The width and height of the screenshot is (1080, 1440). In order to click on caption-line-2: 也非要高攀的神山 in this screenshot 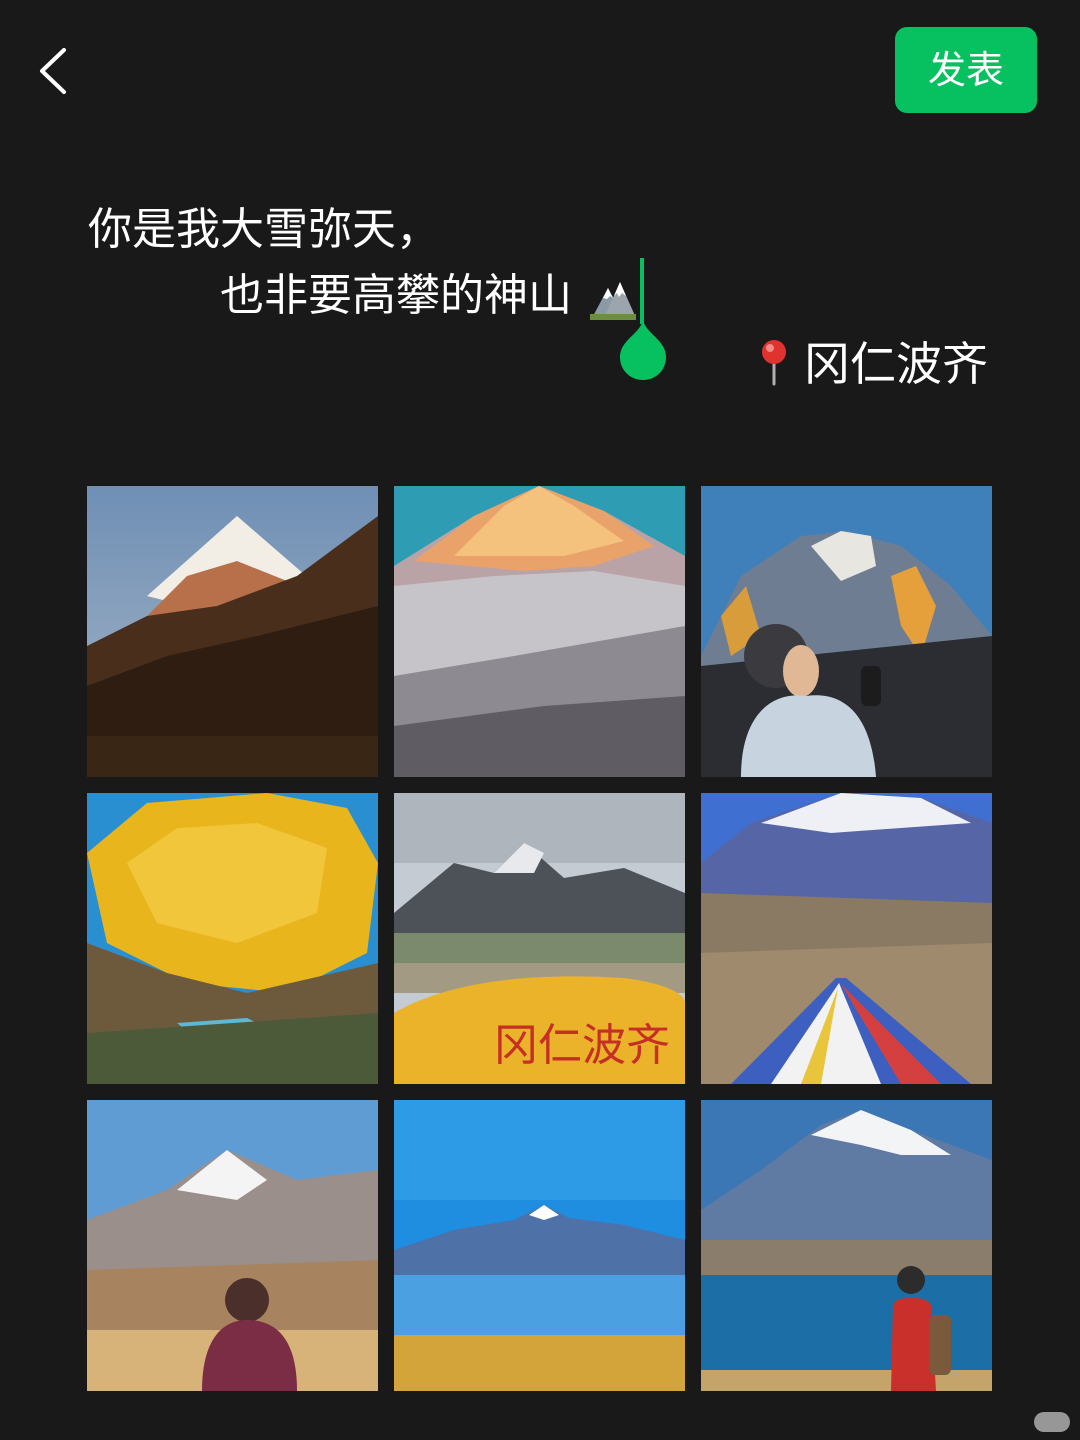, I will do `click(396, 295)`.